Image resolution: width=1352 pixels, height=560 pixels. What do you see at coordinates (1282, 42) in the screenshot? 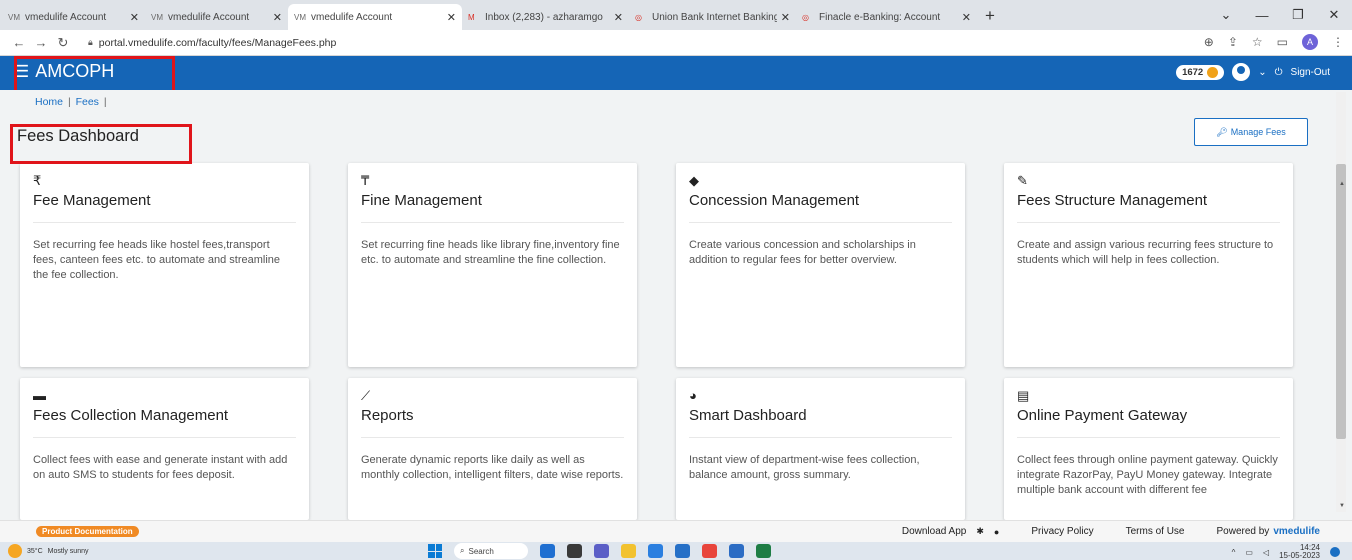
I see `side-panel-icon: ▭` at bounding box center [1282, 42].